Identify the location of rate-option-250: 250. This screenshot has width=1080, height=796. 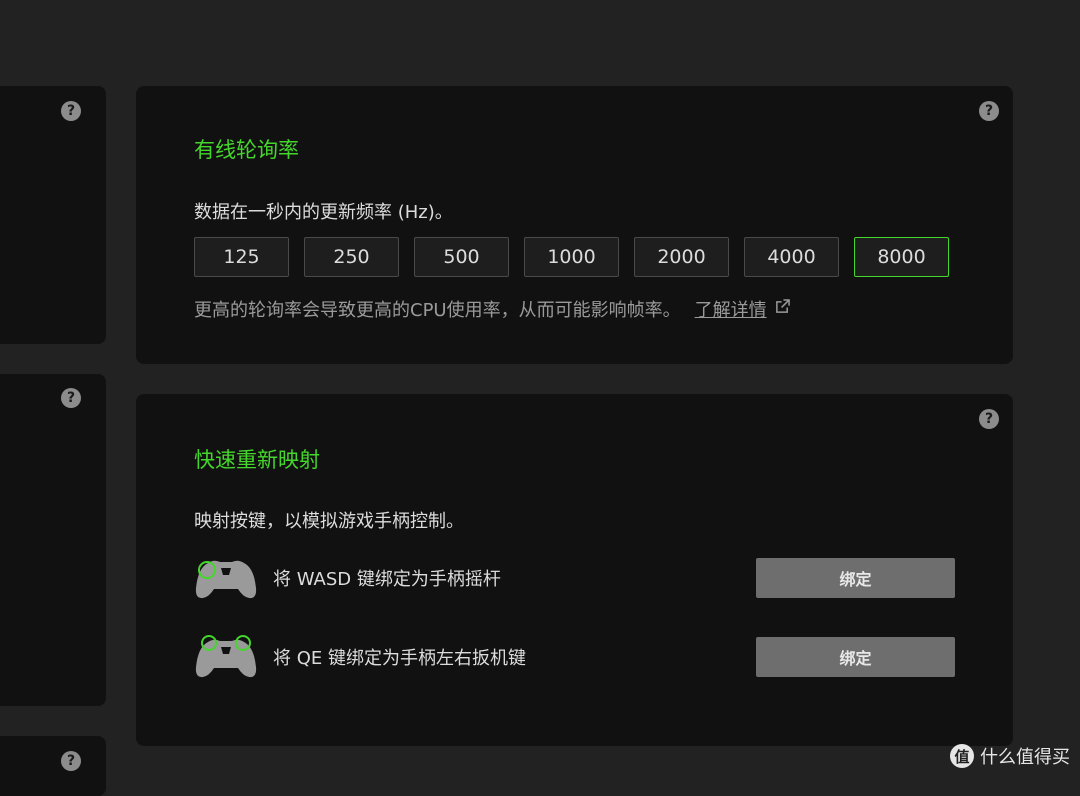
(351, 257).